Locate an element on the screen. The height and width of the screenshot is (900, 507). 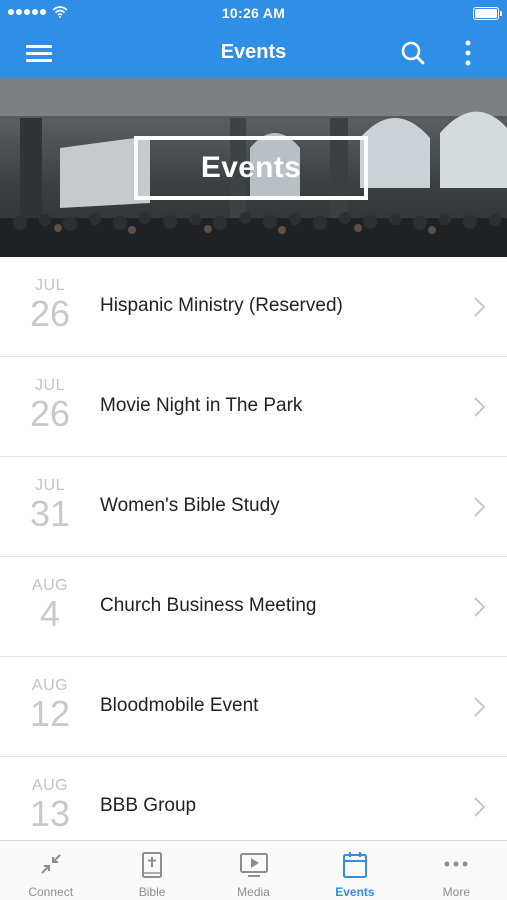
calendar-icon is located at coordinates (354, 865).